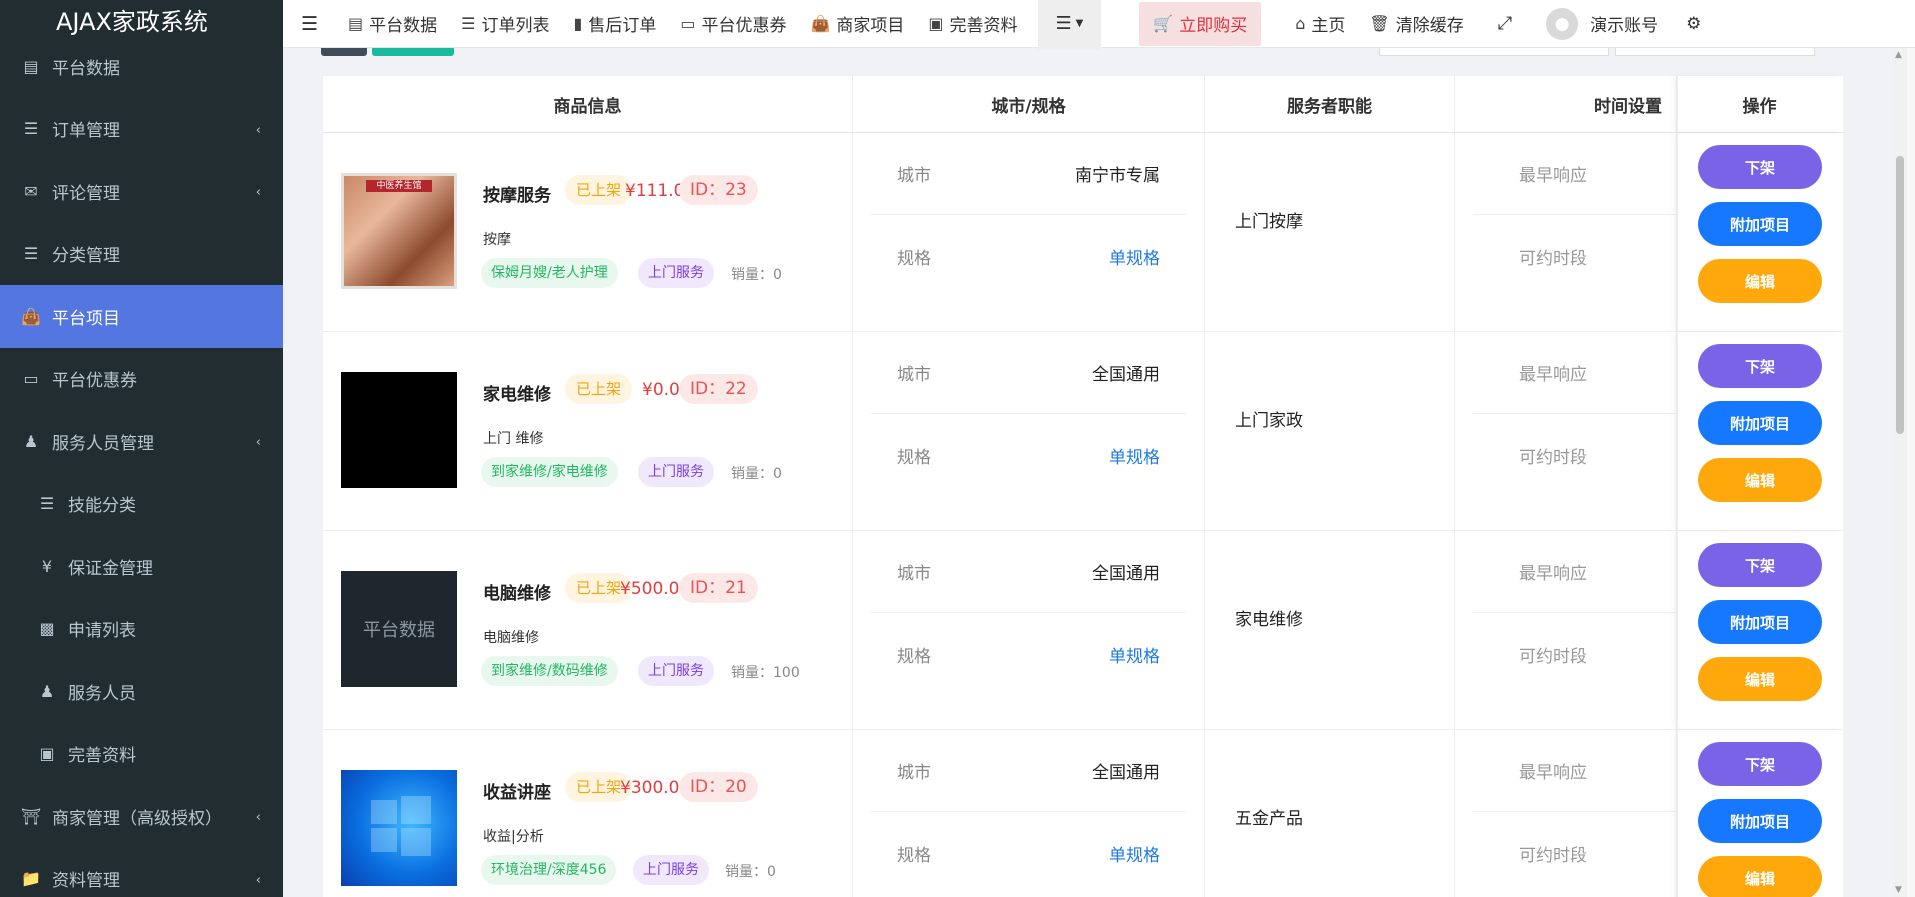 Image resolution: width=1915 pixels, height=897 pixels. What do you see at coordinates (141, 754) in the screenshot?
I see `sidebar-item: ▣ 完善资料` at bounding box center [141, 754].